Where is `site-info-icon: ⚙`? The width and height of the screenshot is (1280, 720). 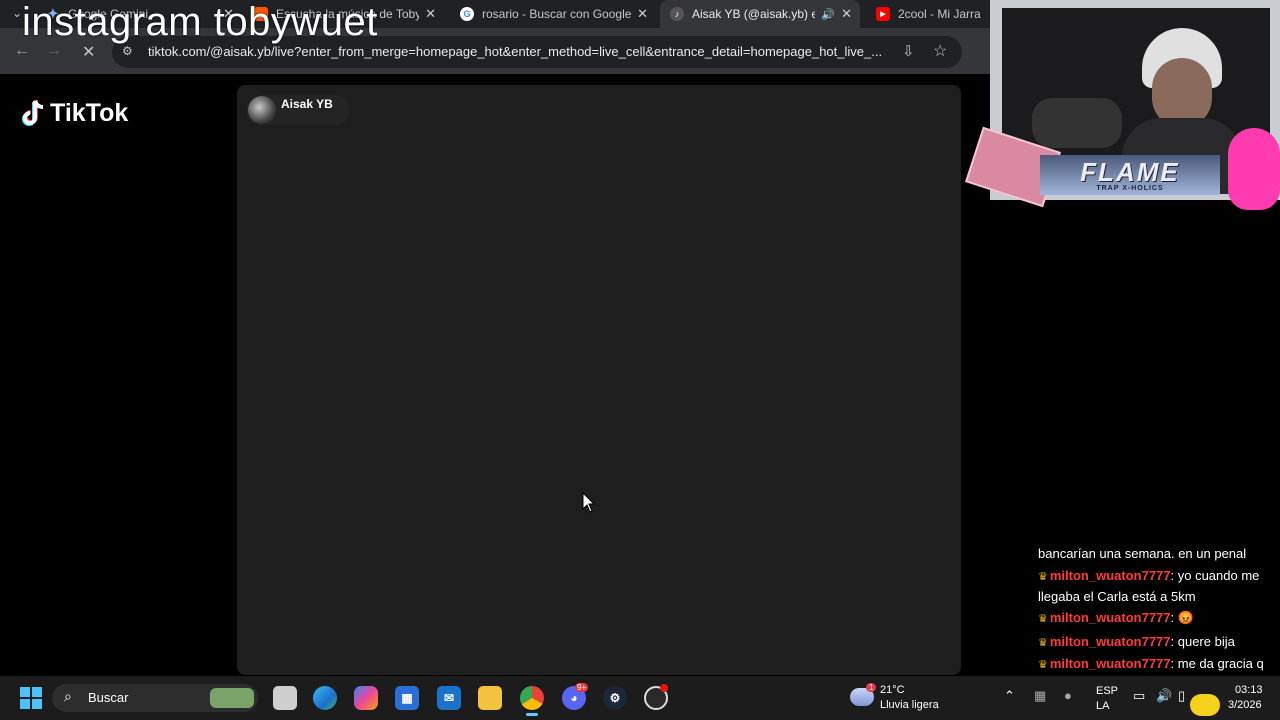
site-info-icon: ⚙ is located at coordinates (127, 51).